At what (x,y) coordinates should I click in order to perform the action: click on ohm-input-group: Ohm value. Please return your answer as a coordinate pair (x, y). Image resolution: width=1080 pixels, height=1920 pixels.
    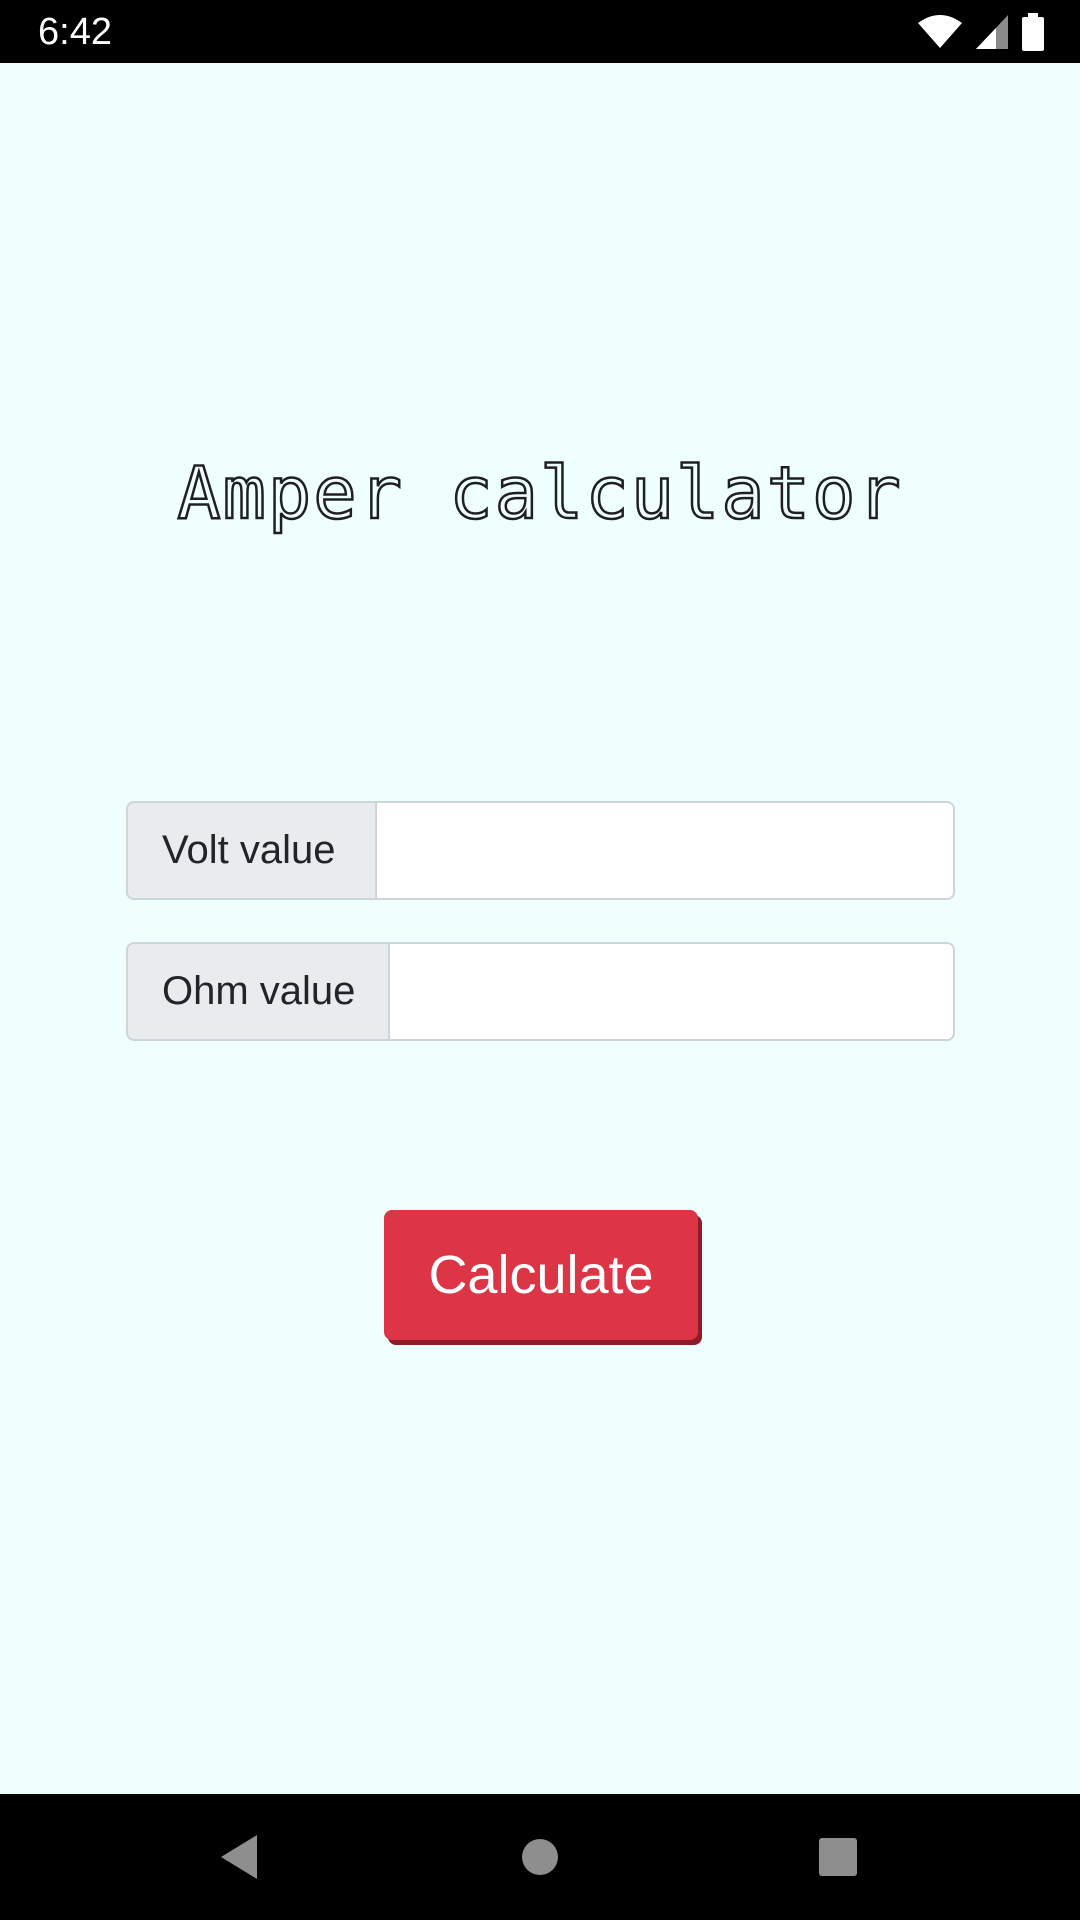
    Looking at the image, I should click on (540, 991).